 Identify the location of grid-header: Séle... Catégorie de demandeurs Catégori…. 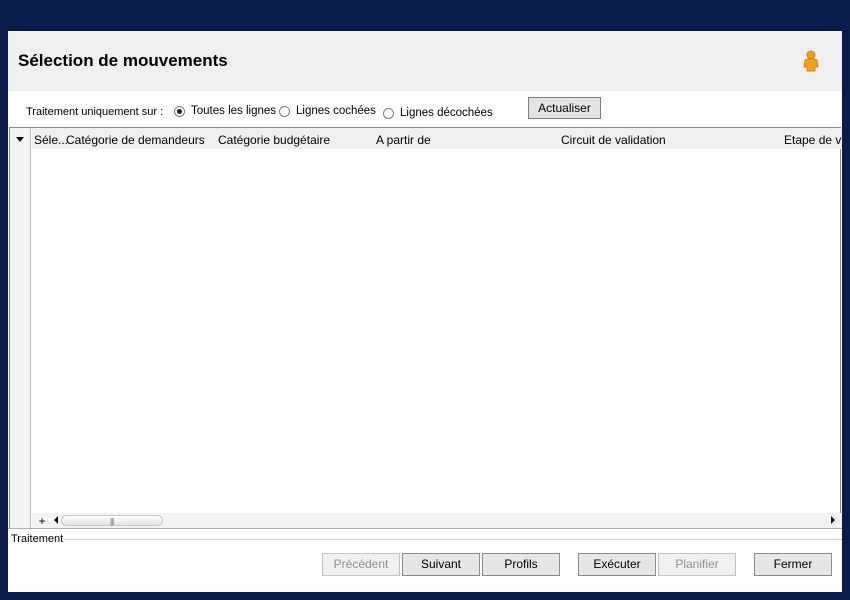
(437, 138).